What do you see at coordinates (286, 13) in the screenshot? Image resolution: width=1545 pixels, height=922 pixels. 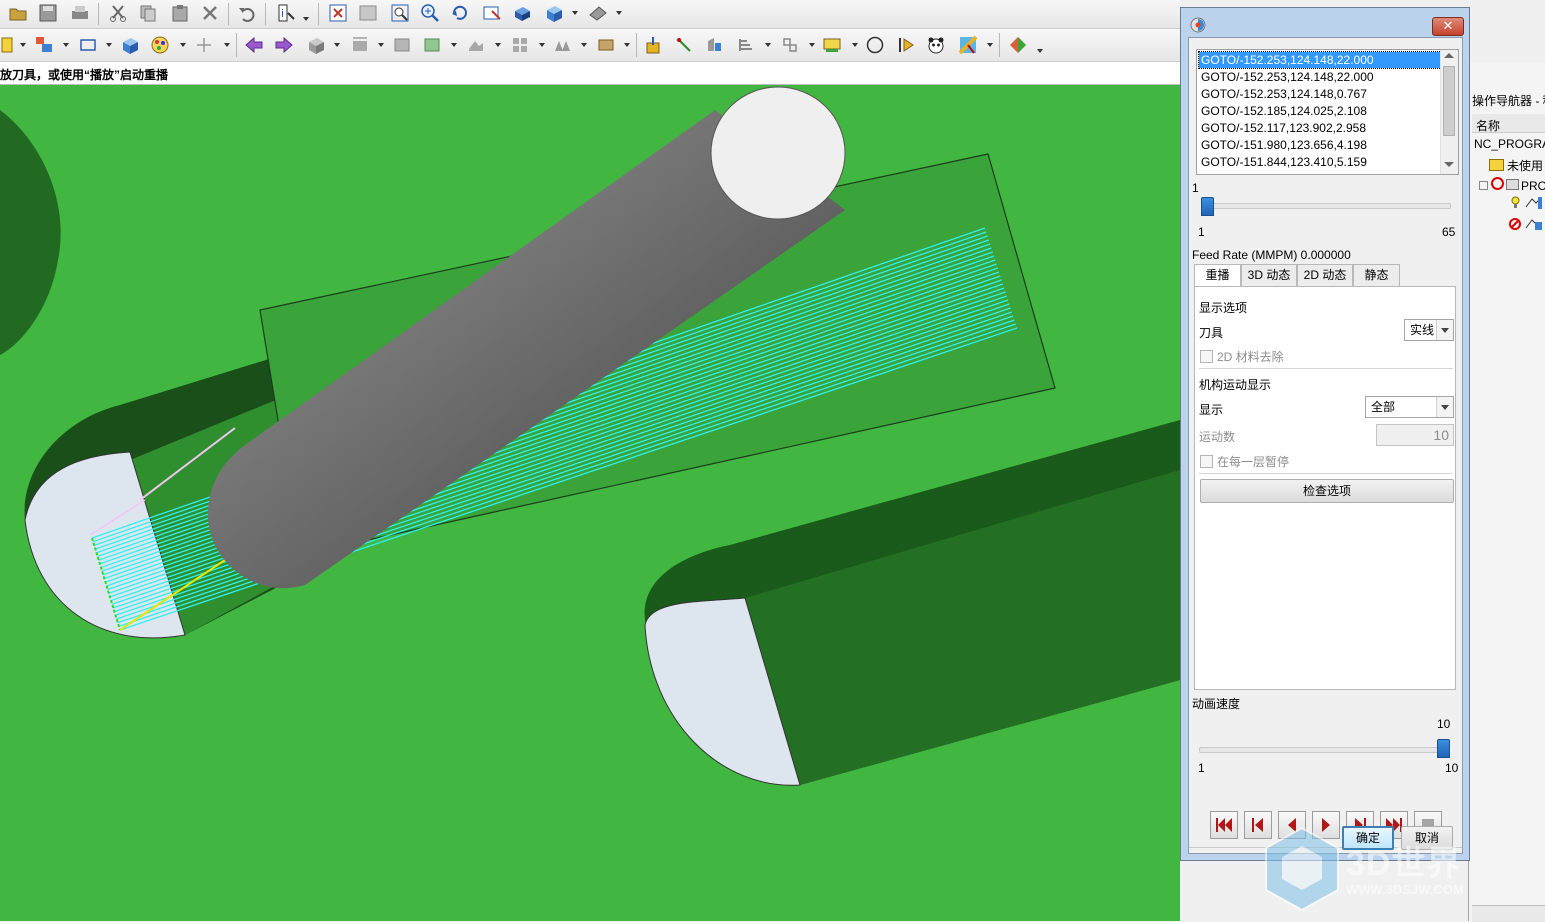 I see `information-icon: i` at bounding box center [286, 13].